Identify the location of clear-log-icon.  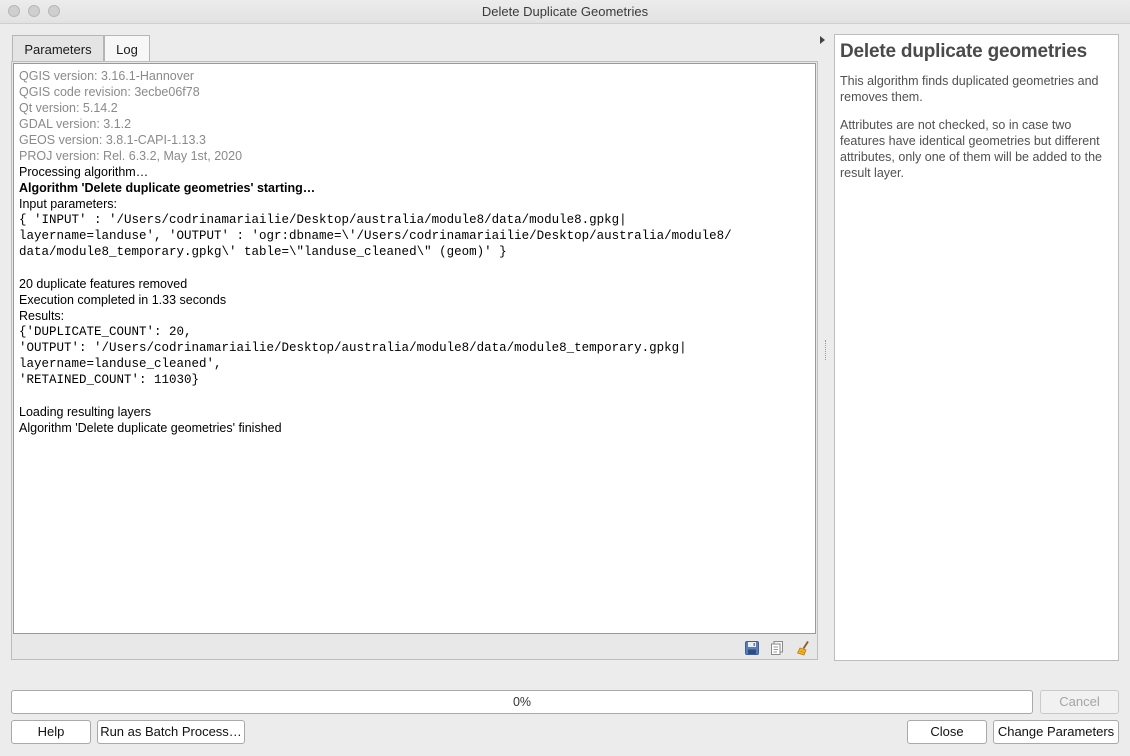
(804, 648).